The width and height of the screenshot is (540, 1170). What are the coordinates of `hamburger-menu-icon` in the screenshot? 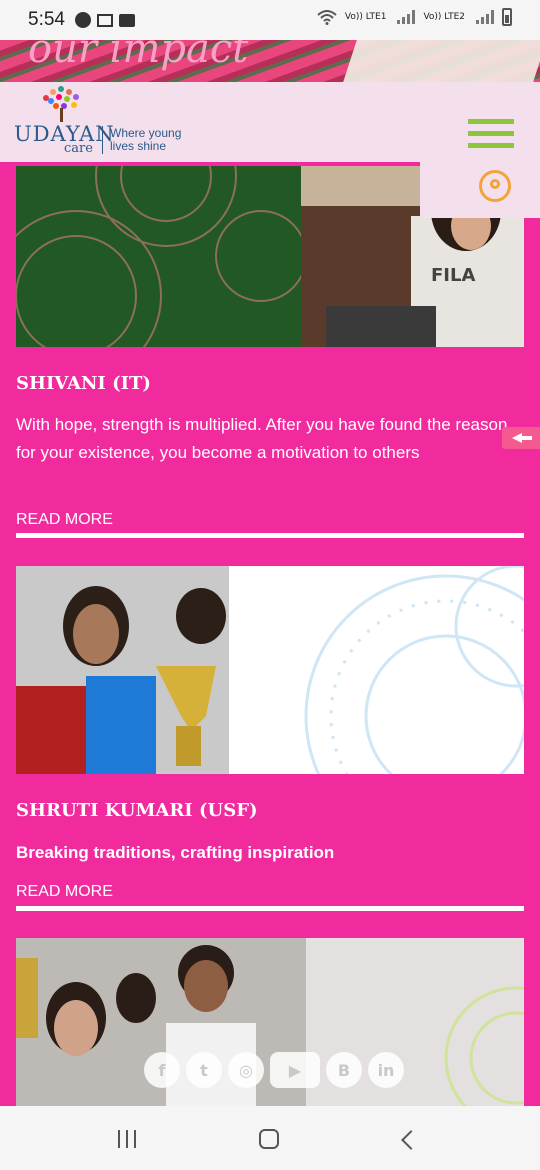 It's located at (491, 135).